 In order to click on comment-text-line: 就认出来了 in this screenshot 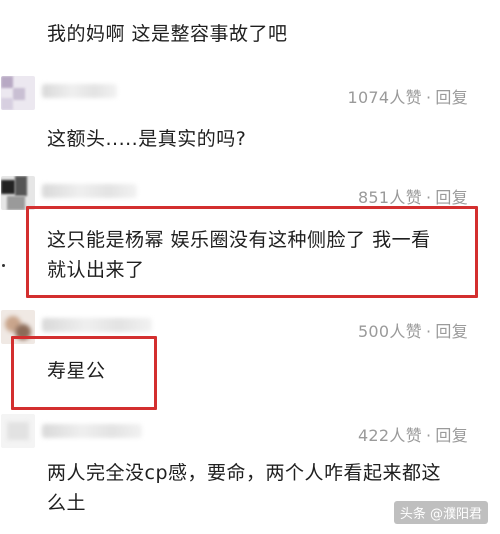, I will do `click(96, 270)`.